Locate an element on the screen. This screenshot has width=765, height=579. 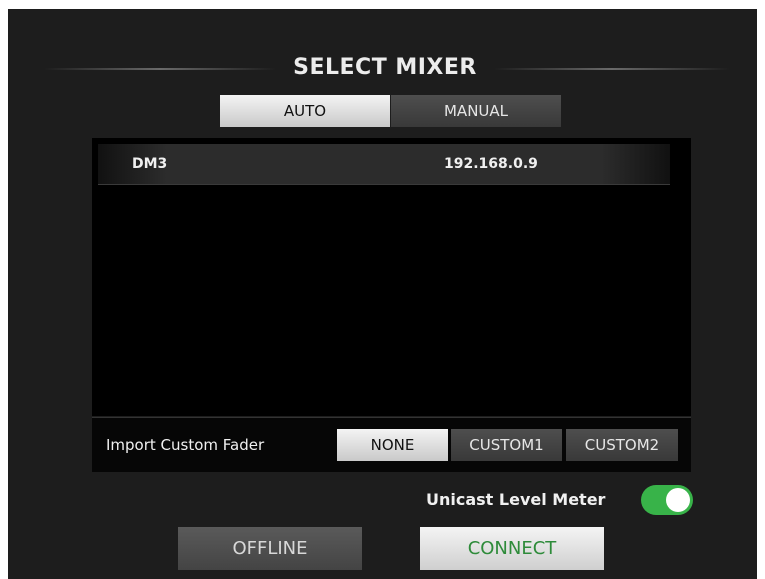
tab-manual: MANUAL is located at coordinates (476, 111).